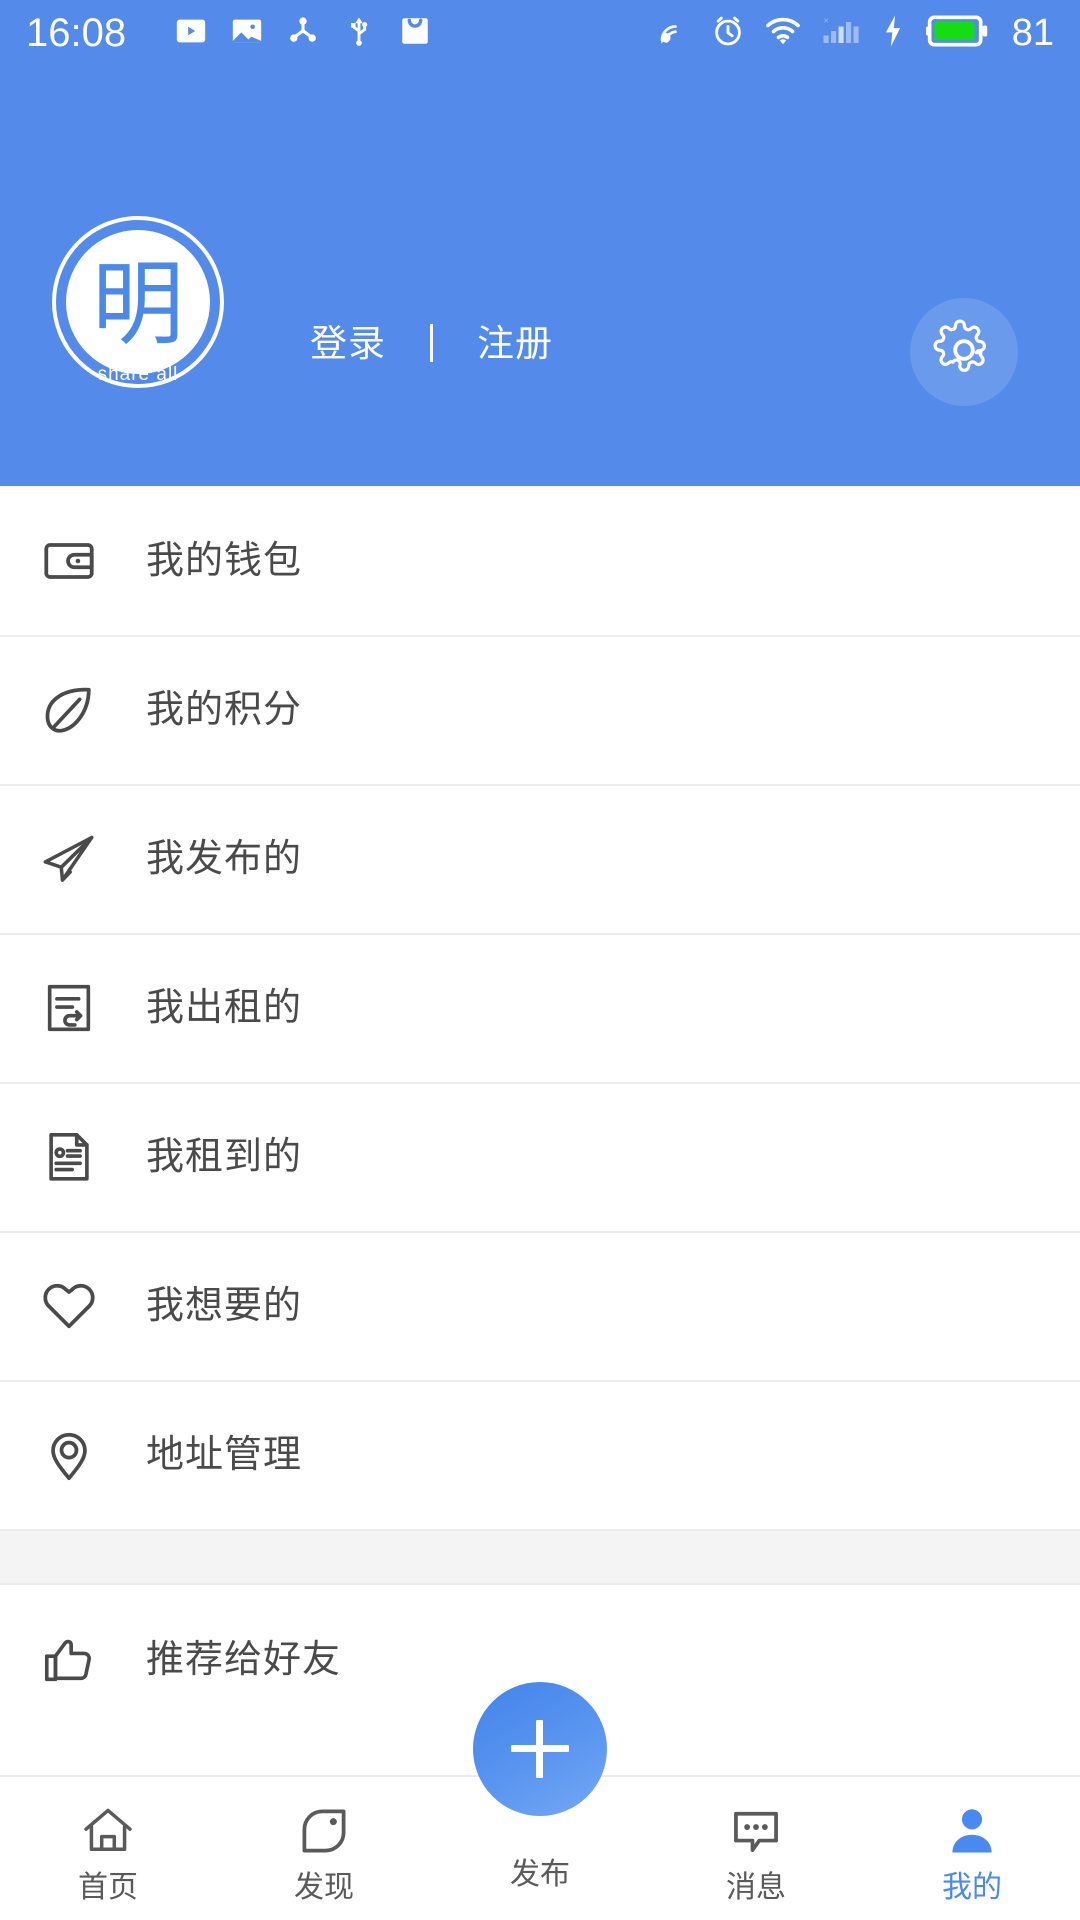 This screenshot has height=1920, width=1080. Describe the element at coordinates (972, 1887) in the screenshot. I see `nav-label: 我的` at that location.